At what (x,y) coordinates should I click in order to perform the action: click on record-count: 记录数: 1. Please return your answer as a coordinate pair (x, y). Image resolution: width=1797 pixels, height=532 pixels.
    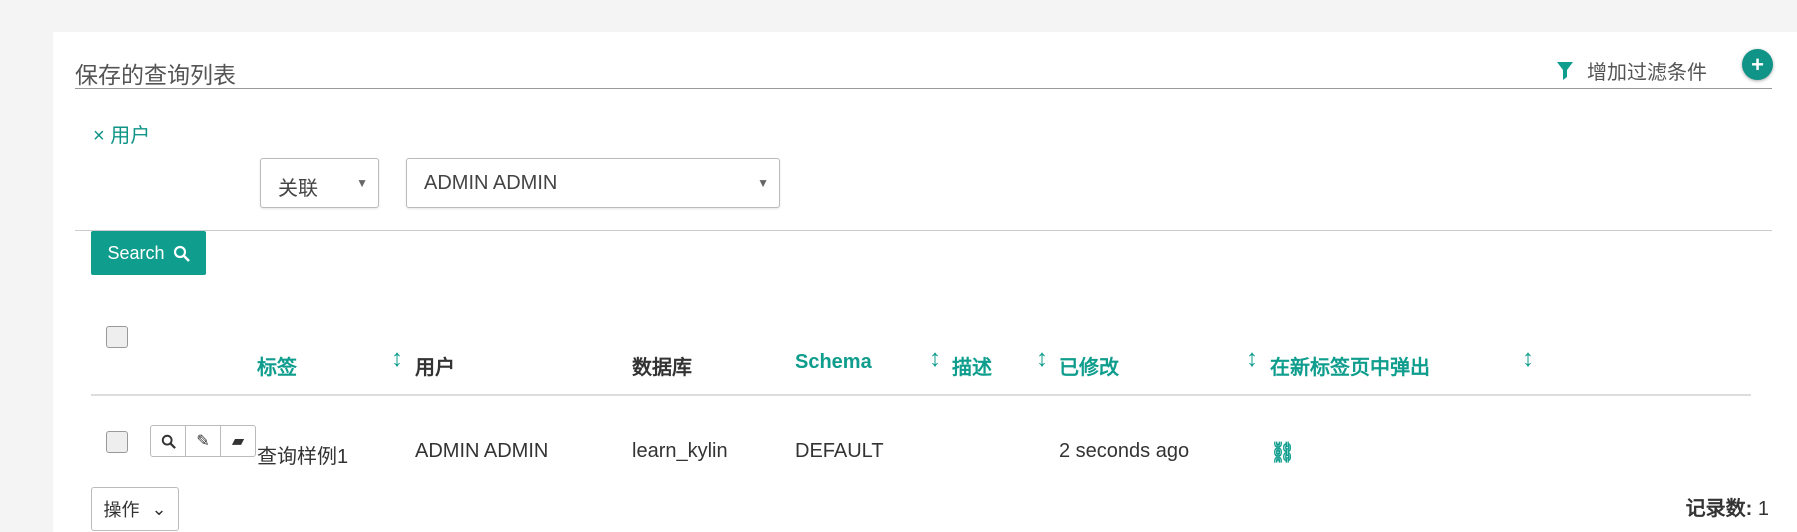
    Looking at the image, I should click on (1727, 506).